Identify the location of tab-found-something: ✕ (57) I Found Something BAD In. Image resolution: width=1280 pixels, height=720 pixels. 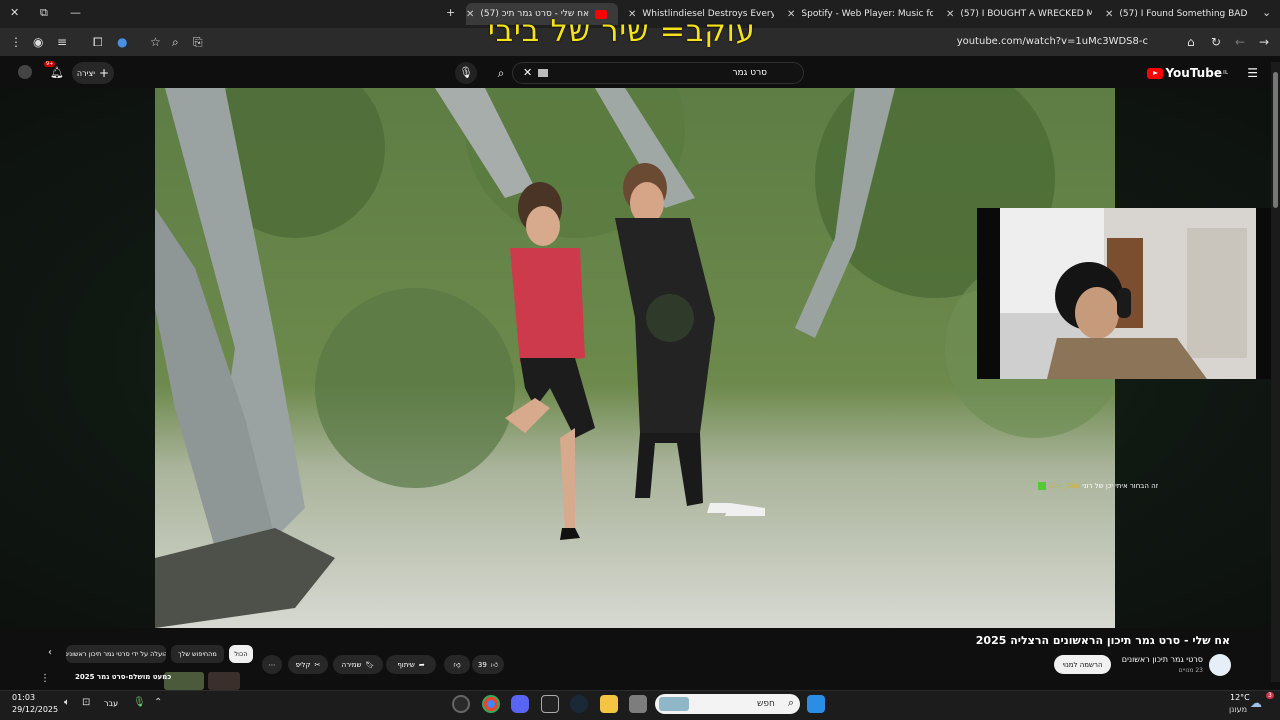
(1178, 14).